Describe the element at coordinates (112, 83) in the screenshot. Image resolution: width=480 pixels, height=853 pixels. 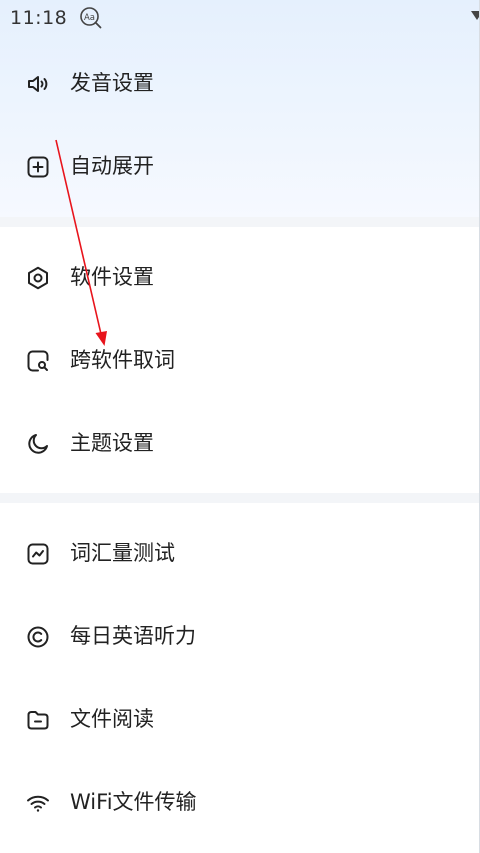
I see `menu-item-label: 发音设置` at that location.